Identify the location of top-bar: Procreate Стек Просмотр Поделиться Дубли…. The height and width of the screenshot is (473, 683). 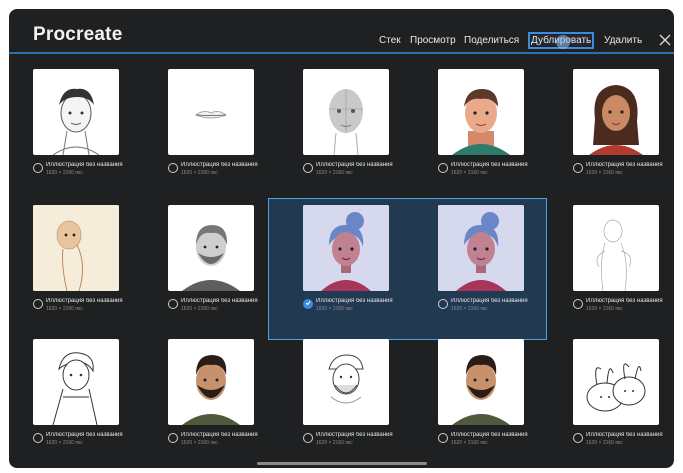
(341, 31).